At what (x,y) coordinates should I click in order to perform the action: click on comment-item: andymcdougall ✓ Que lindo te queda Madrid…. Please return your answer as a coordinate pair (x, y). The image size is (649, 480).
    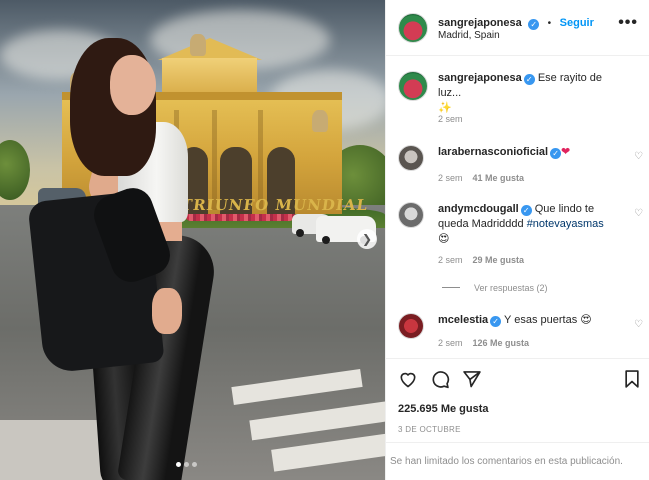
    Looking at the image, I should click on (520, 237).